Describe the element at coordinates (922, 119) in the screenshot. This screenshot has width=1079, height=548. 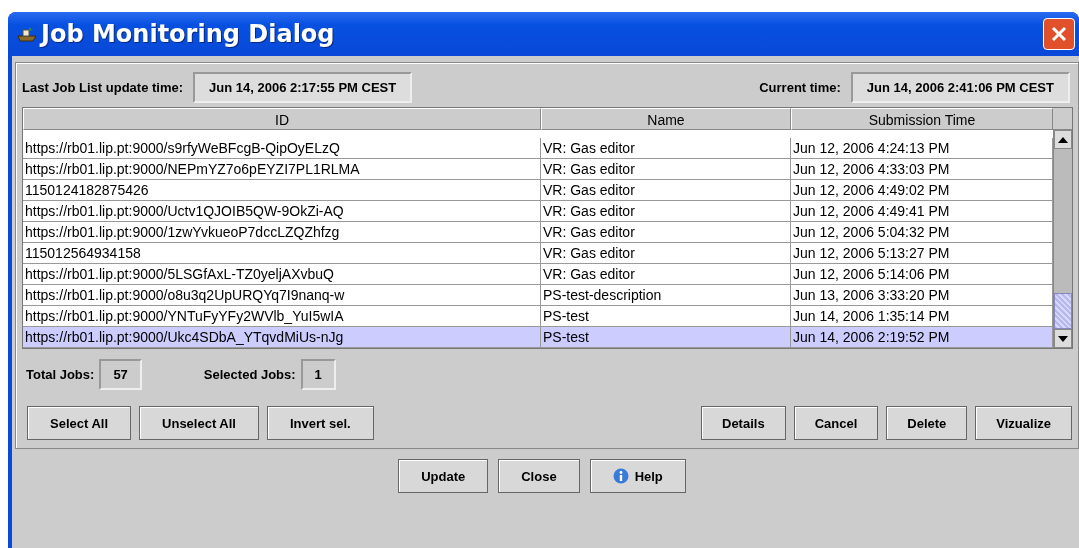
I see `column-header: Submission Time` at that location.